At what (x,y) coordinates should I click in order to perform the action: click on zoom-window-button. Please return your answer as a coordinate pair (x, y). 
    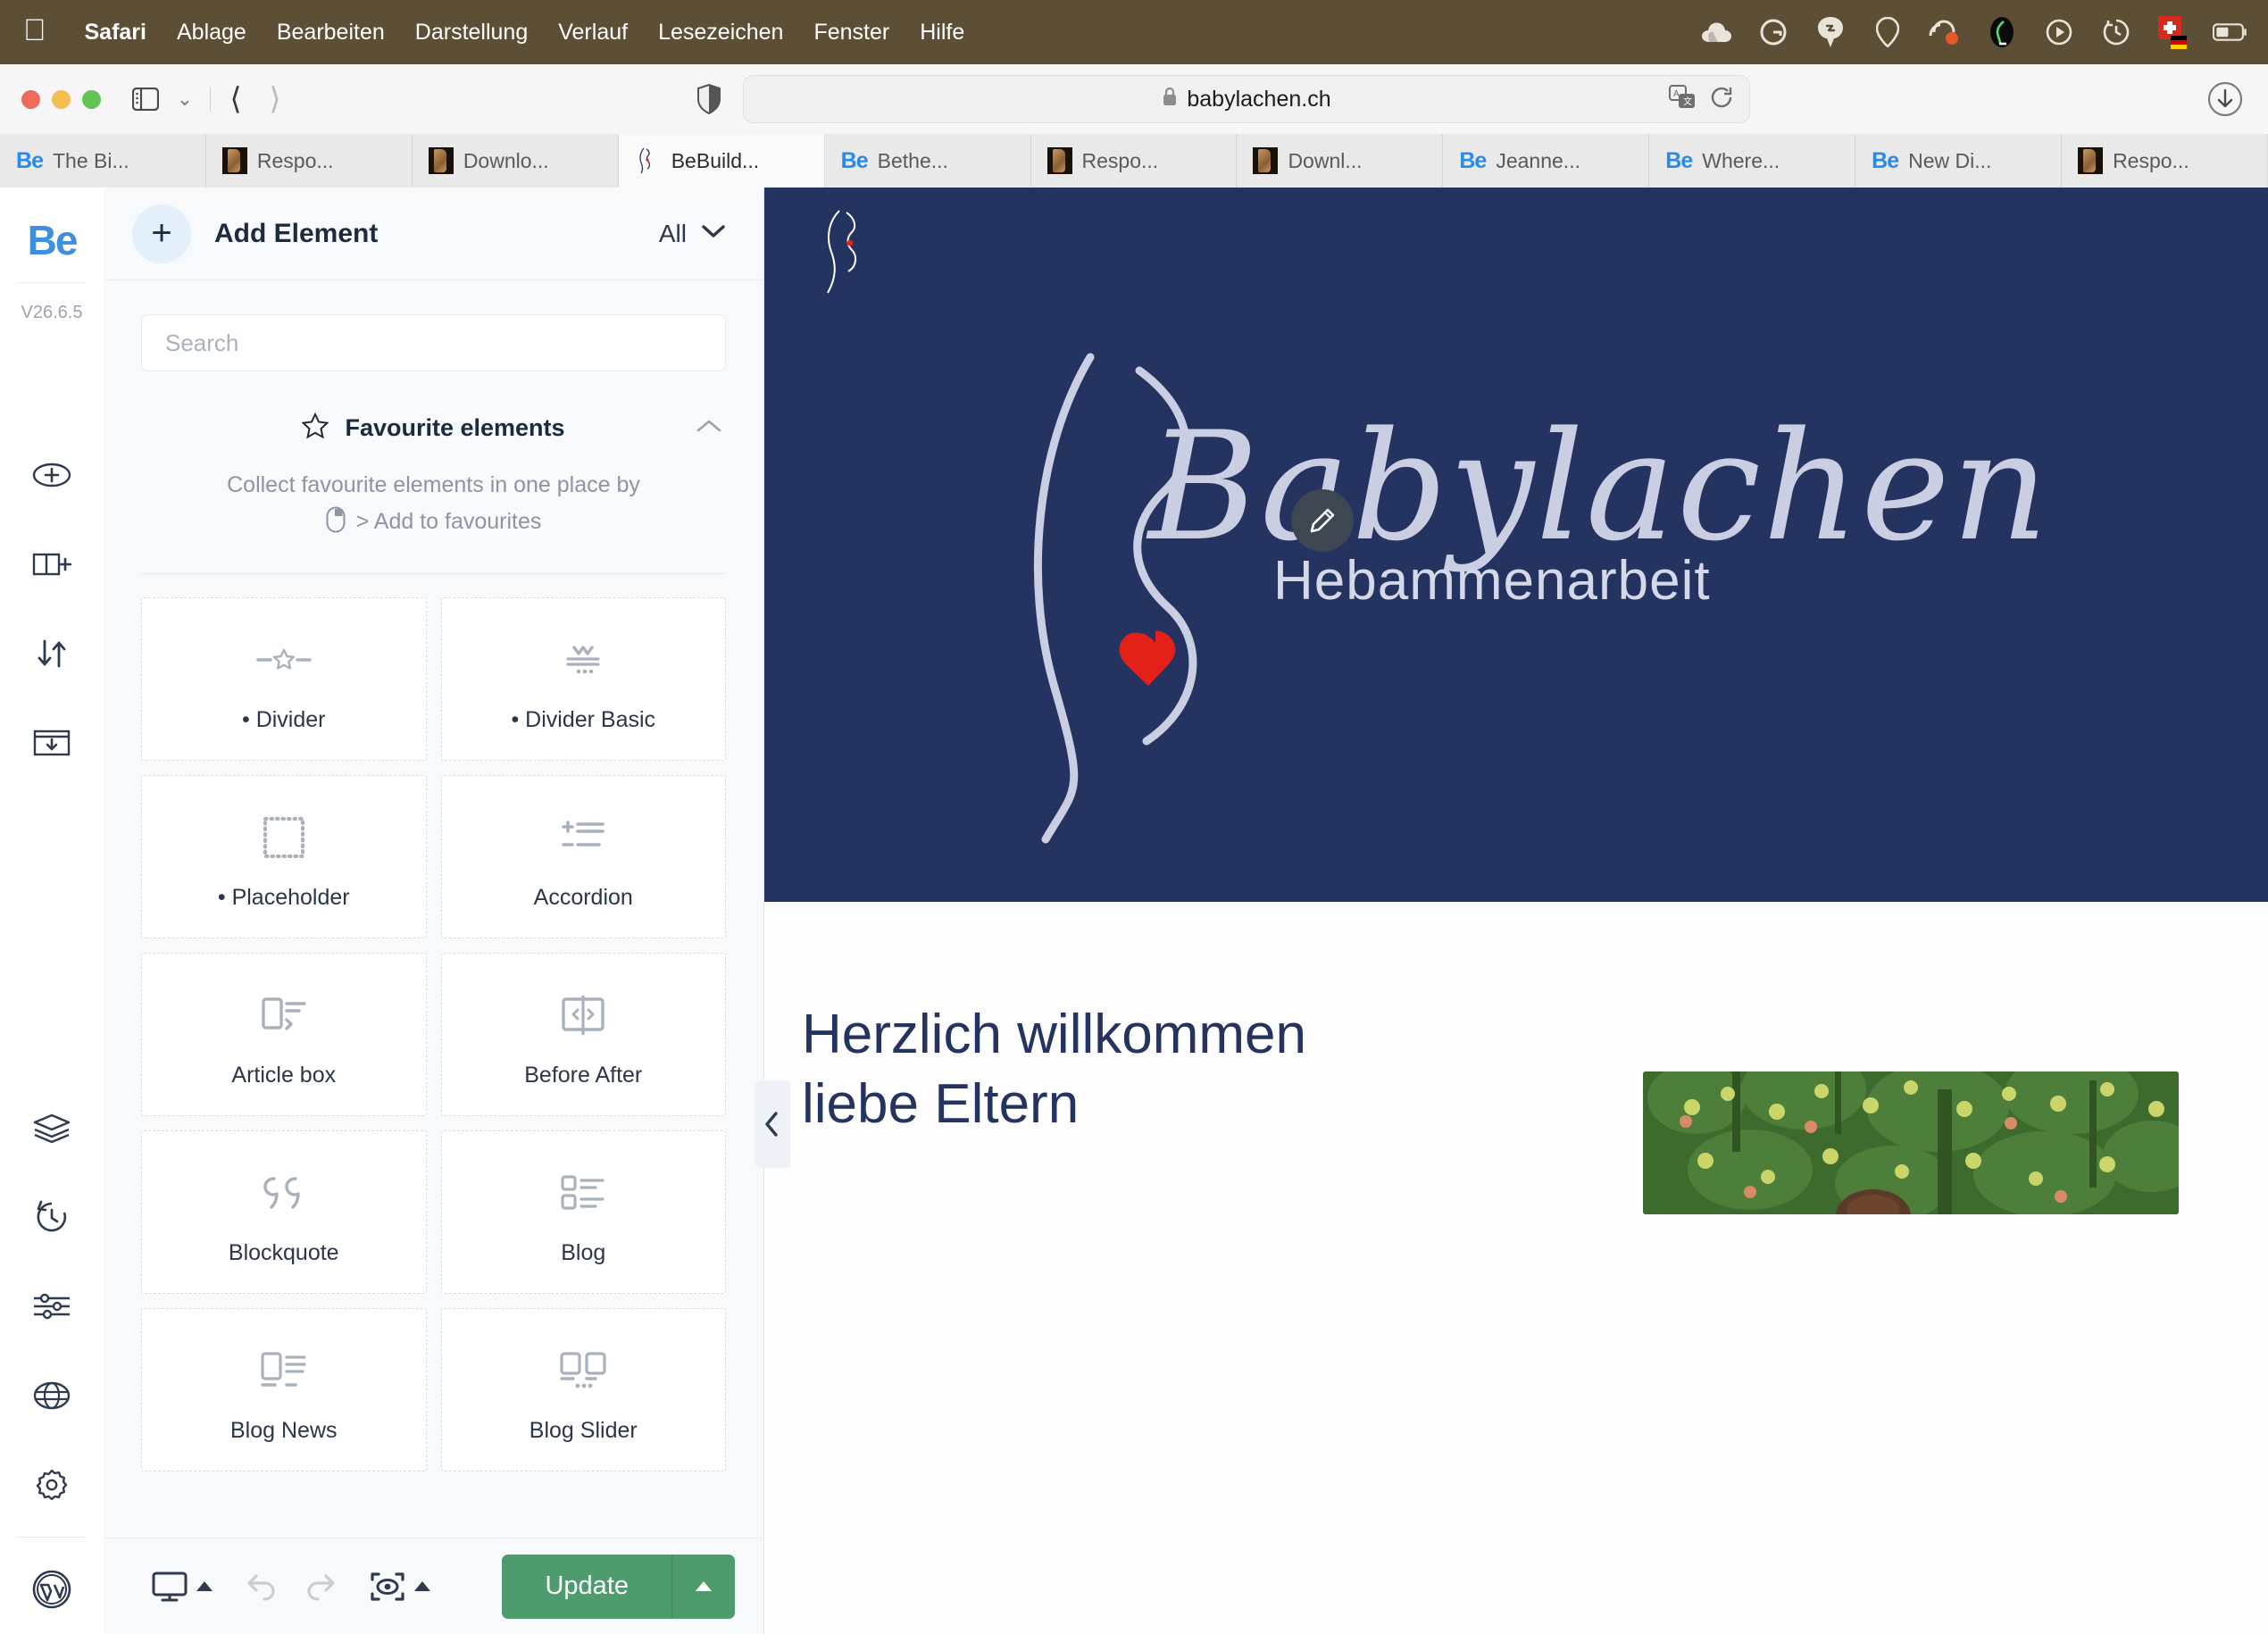
    Looking at the image, I should click on (91, 99).